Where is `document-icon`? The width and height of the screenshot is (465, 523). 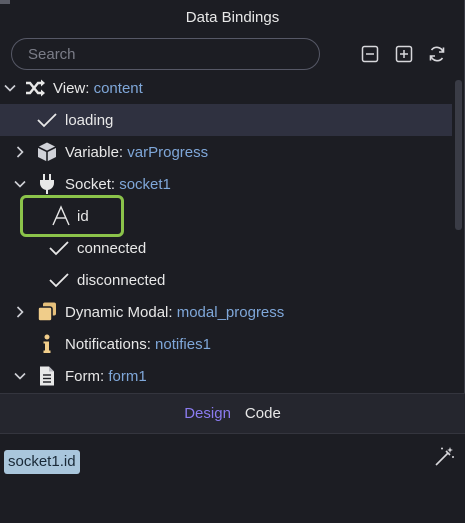
document-icon is located at coordinates (47, 376).